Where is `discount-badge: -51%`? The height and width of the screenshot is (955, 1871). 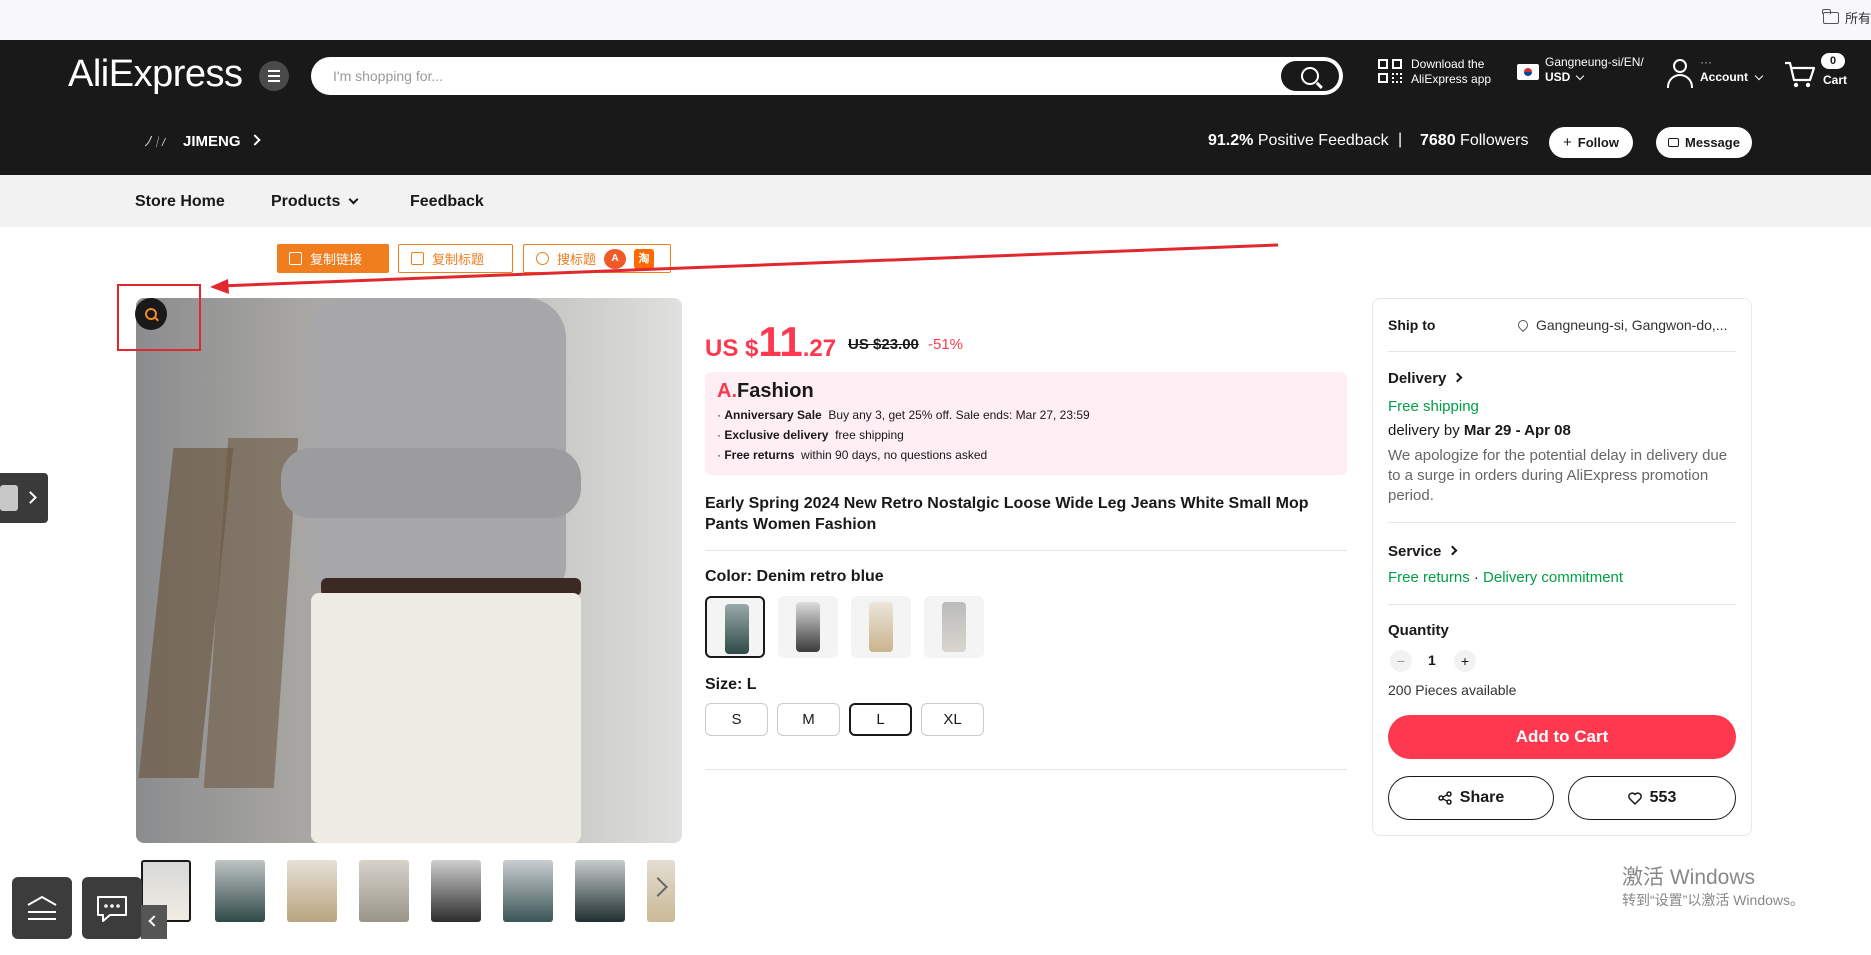 discount-badge: -51% is located at coordinates (946, 344).